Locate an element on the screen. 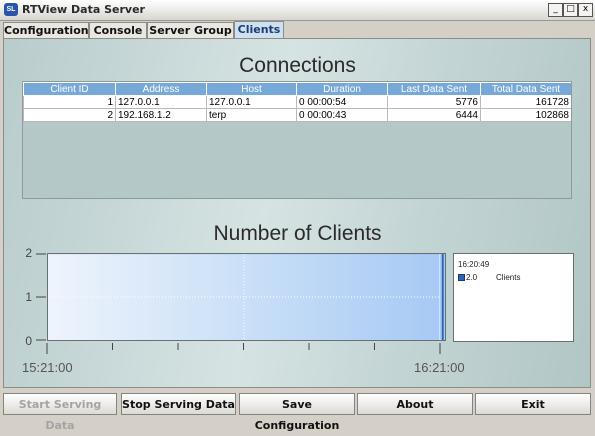 The image size is (595, 436). y-tick-label: 0 is located at coordinates (28, 341).